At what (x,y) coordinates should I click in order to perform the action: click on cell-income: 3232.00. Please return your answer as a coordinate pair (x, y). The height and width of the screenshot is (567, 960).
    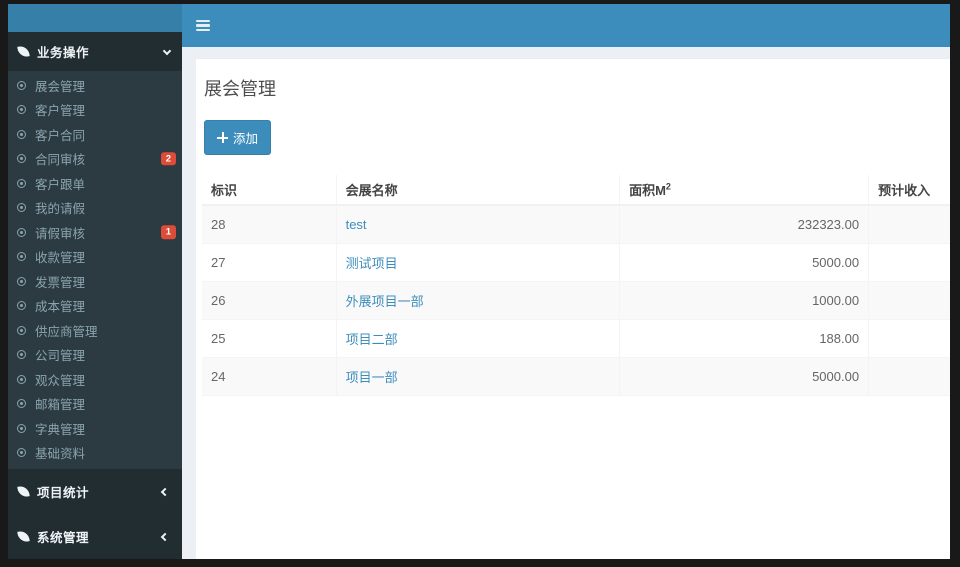
    Looking at the image, I should click on (909, 224).